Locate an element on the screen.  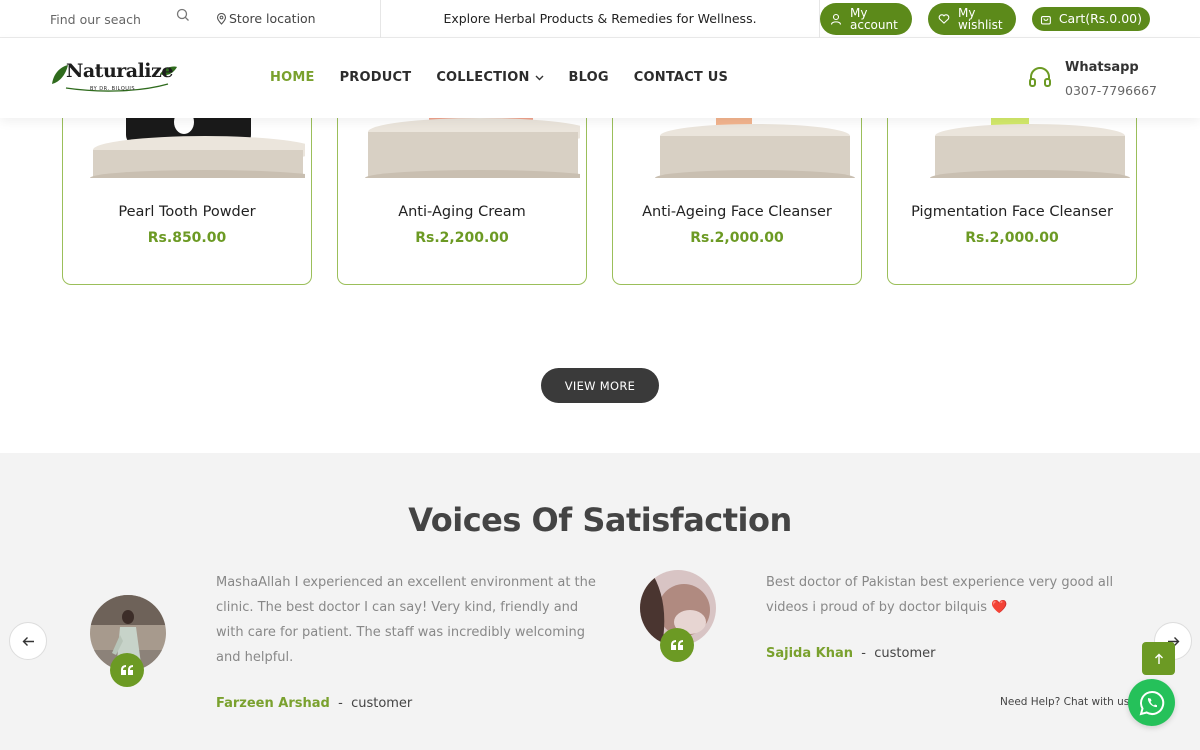
my-wishlist-label: My wishlist is located at coordinates (980, 19).